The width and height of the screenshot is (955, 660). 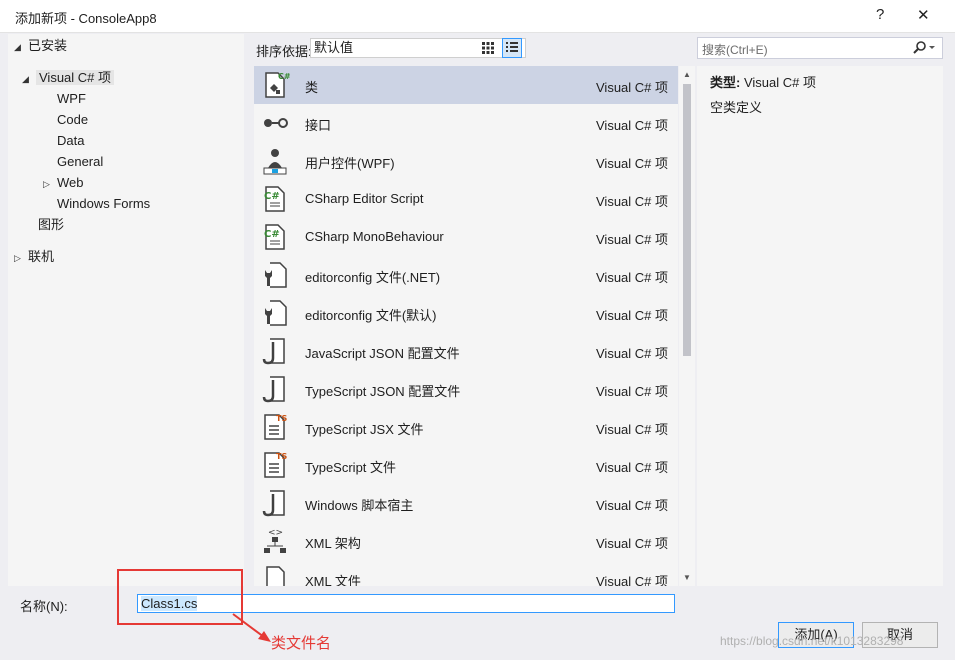 I want to click on search-box: 搜索(Ctrl+E), so click(x=820, y=48).